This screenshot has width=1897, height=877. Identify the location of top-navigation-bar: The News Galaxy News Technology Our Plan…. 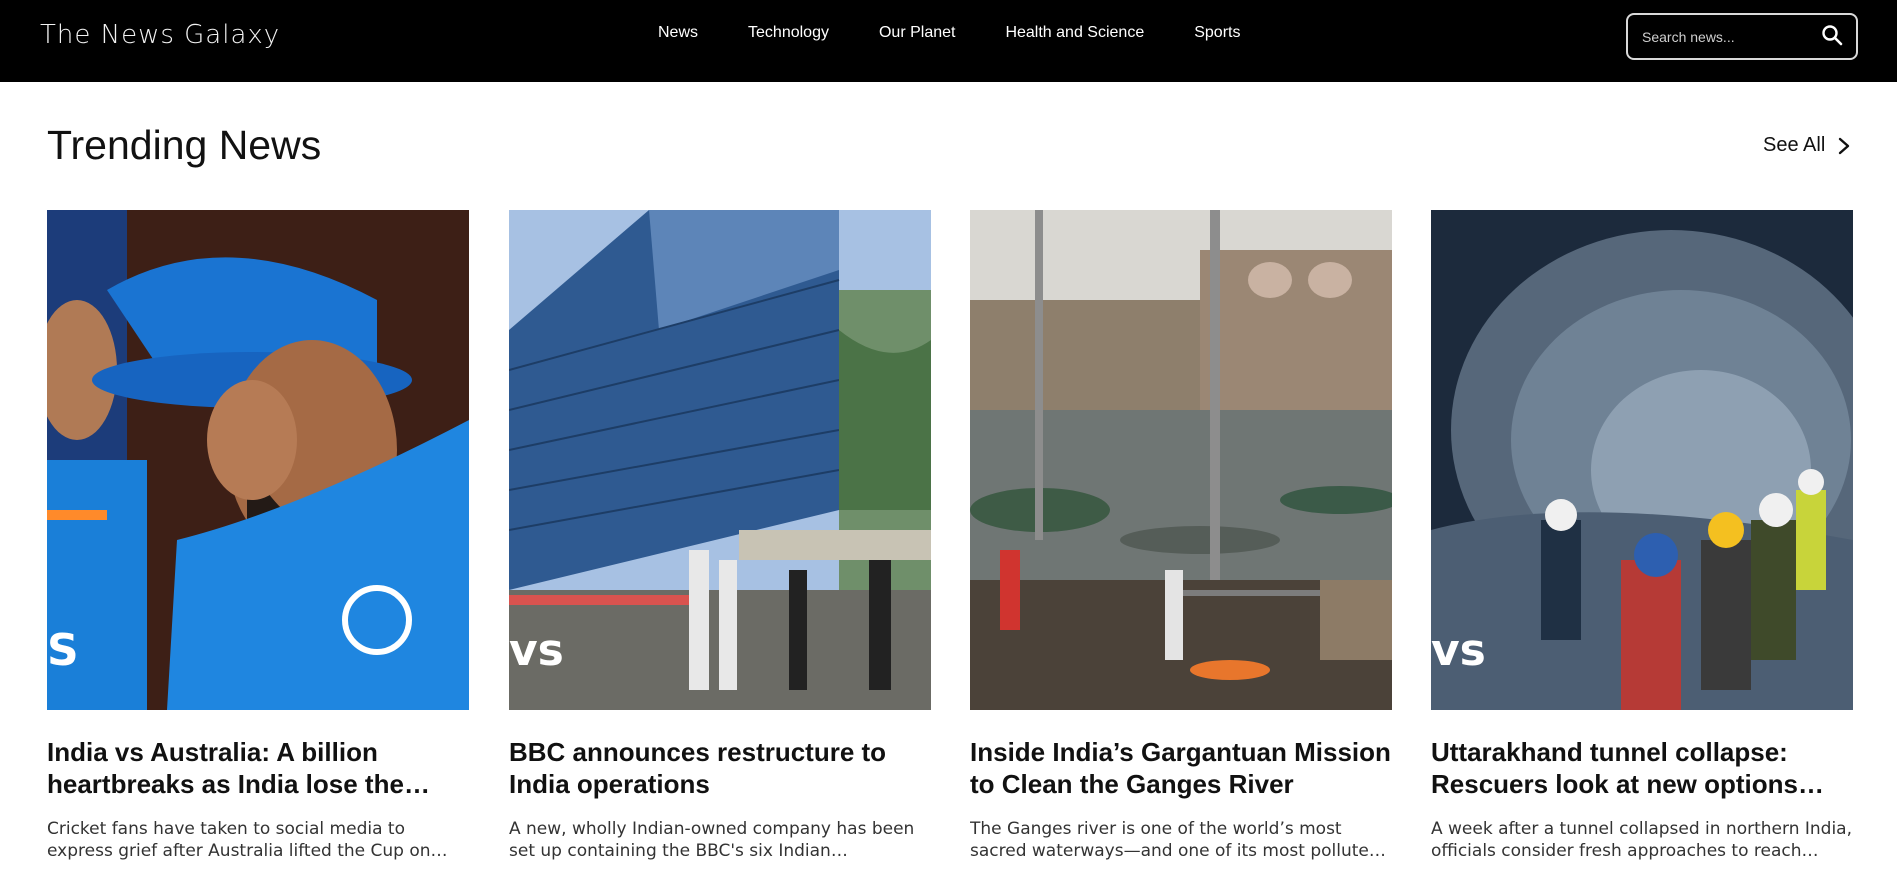
(948, 41).